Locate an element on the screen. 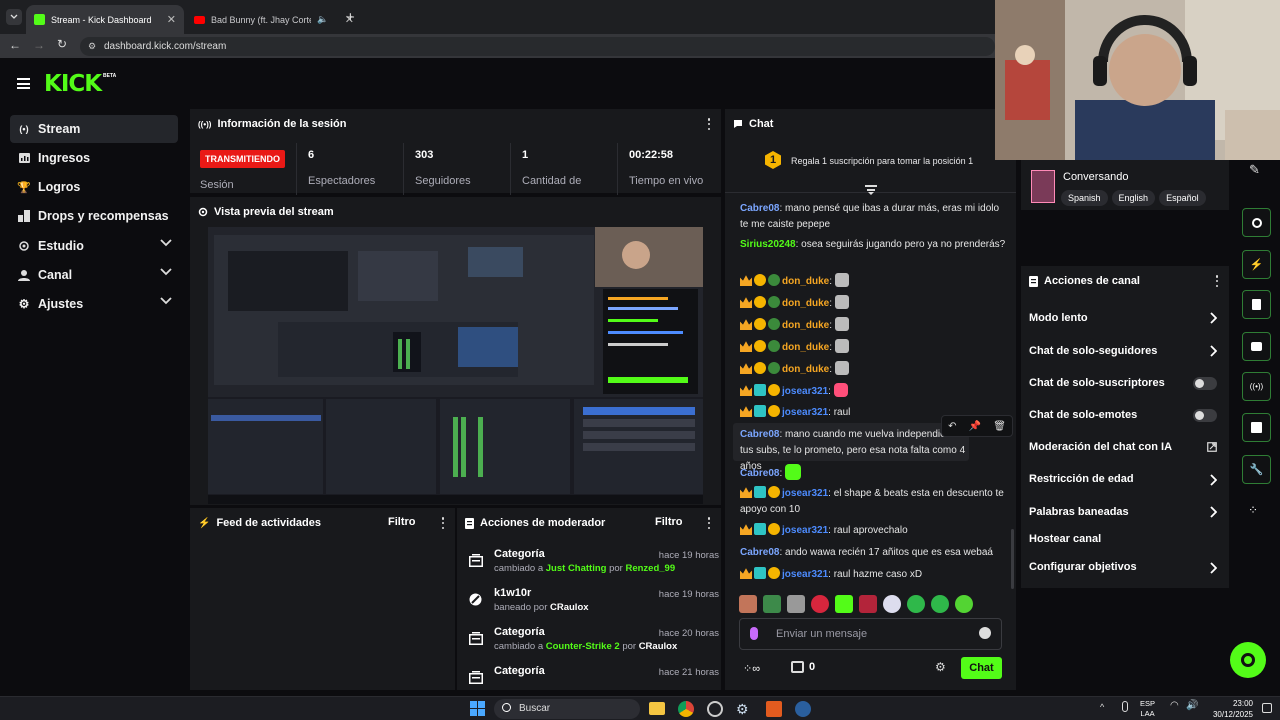  trash-icon: 🗑 is located at coordinates (999, 426).